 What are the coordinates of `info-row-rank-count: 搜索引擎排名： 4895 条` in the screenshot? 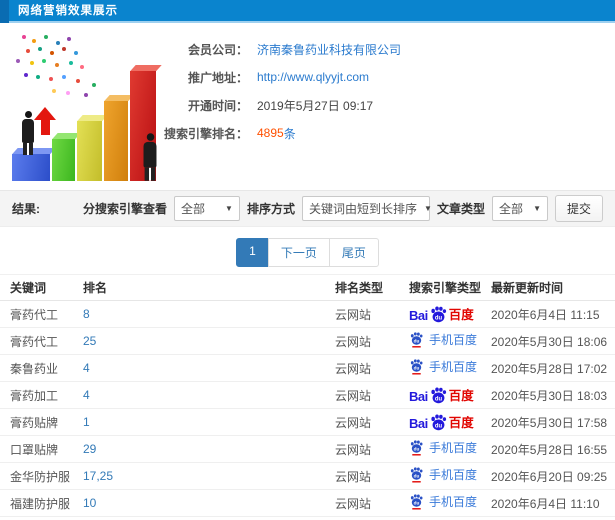 It's located at (378, 133).